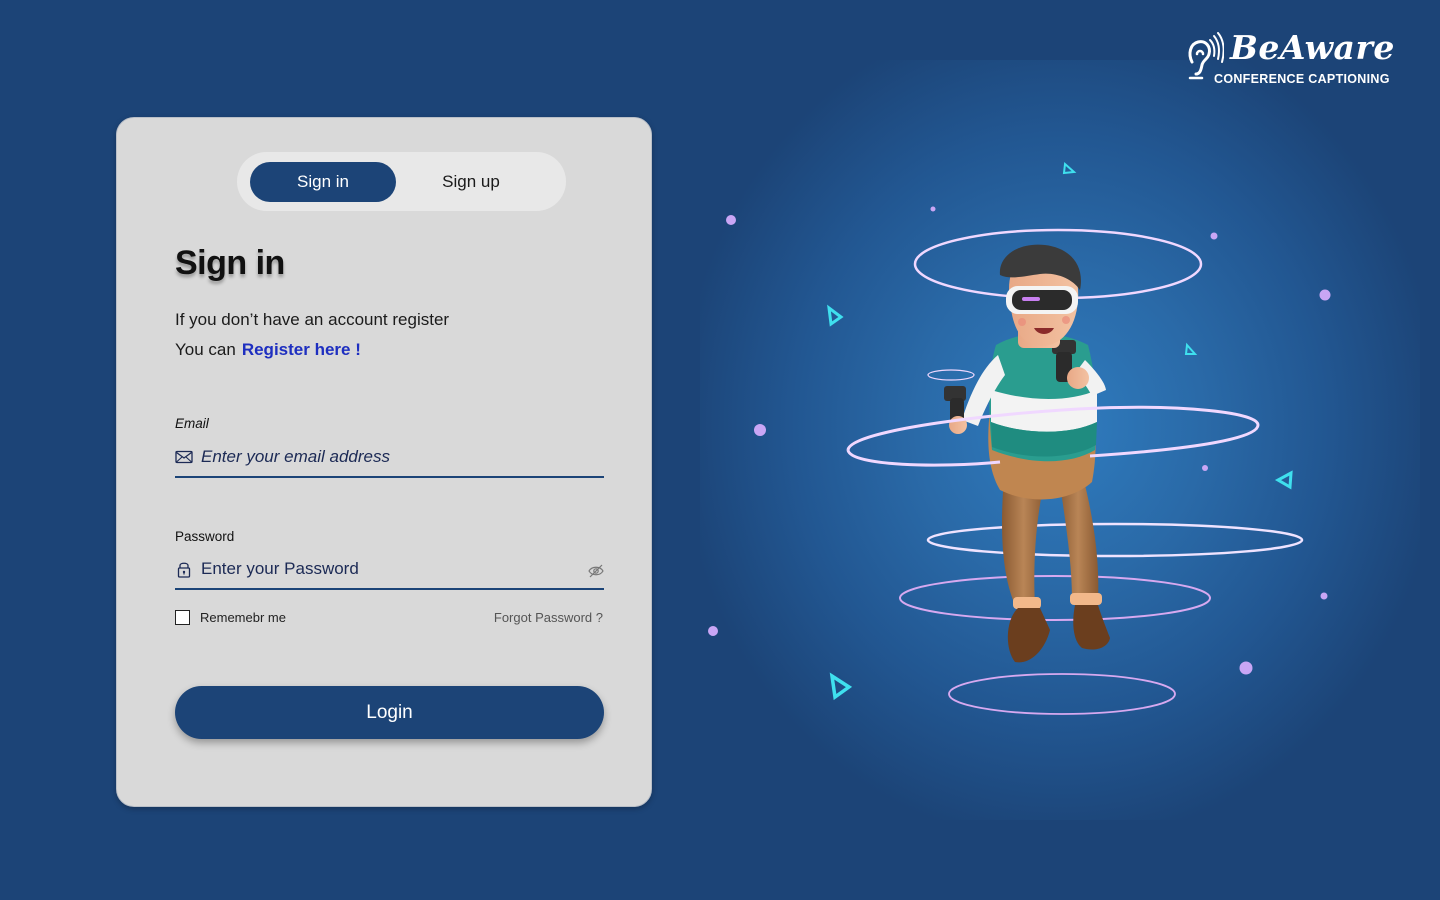  Describe the element at coordinates (951, 375) in the screenshot. I see `ring-small` at that location.